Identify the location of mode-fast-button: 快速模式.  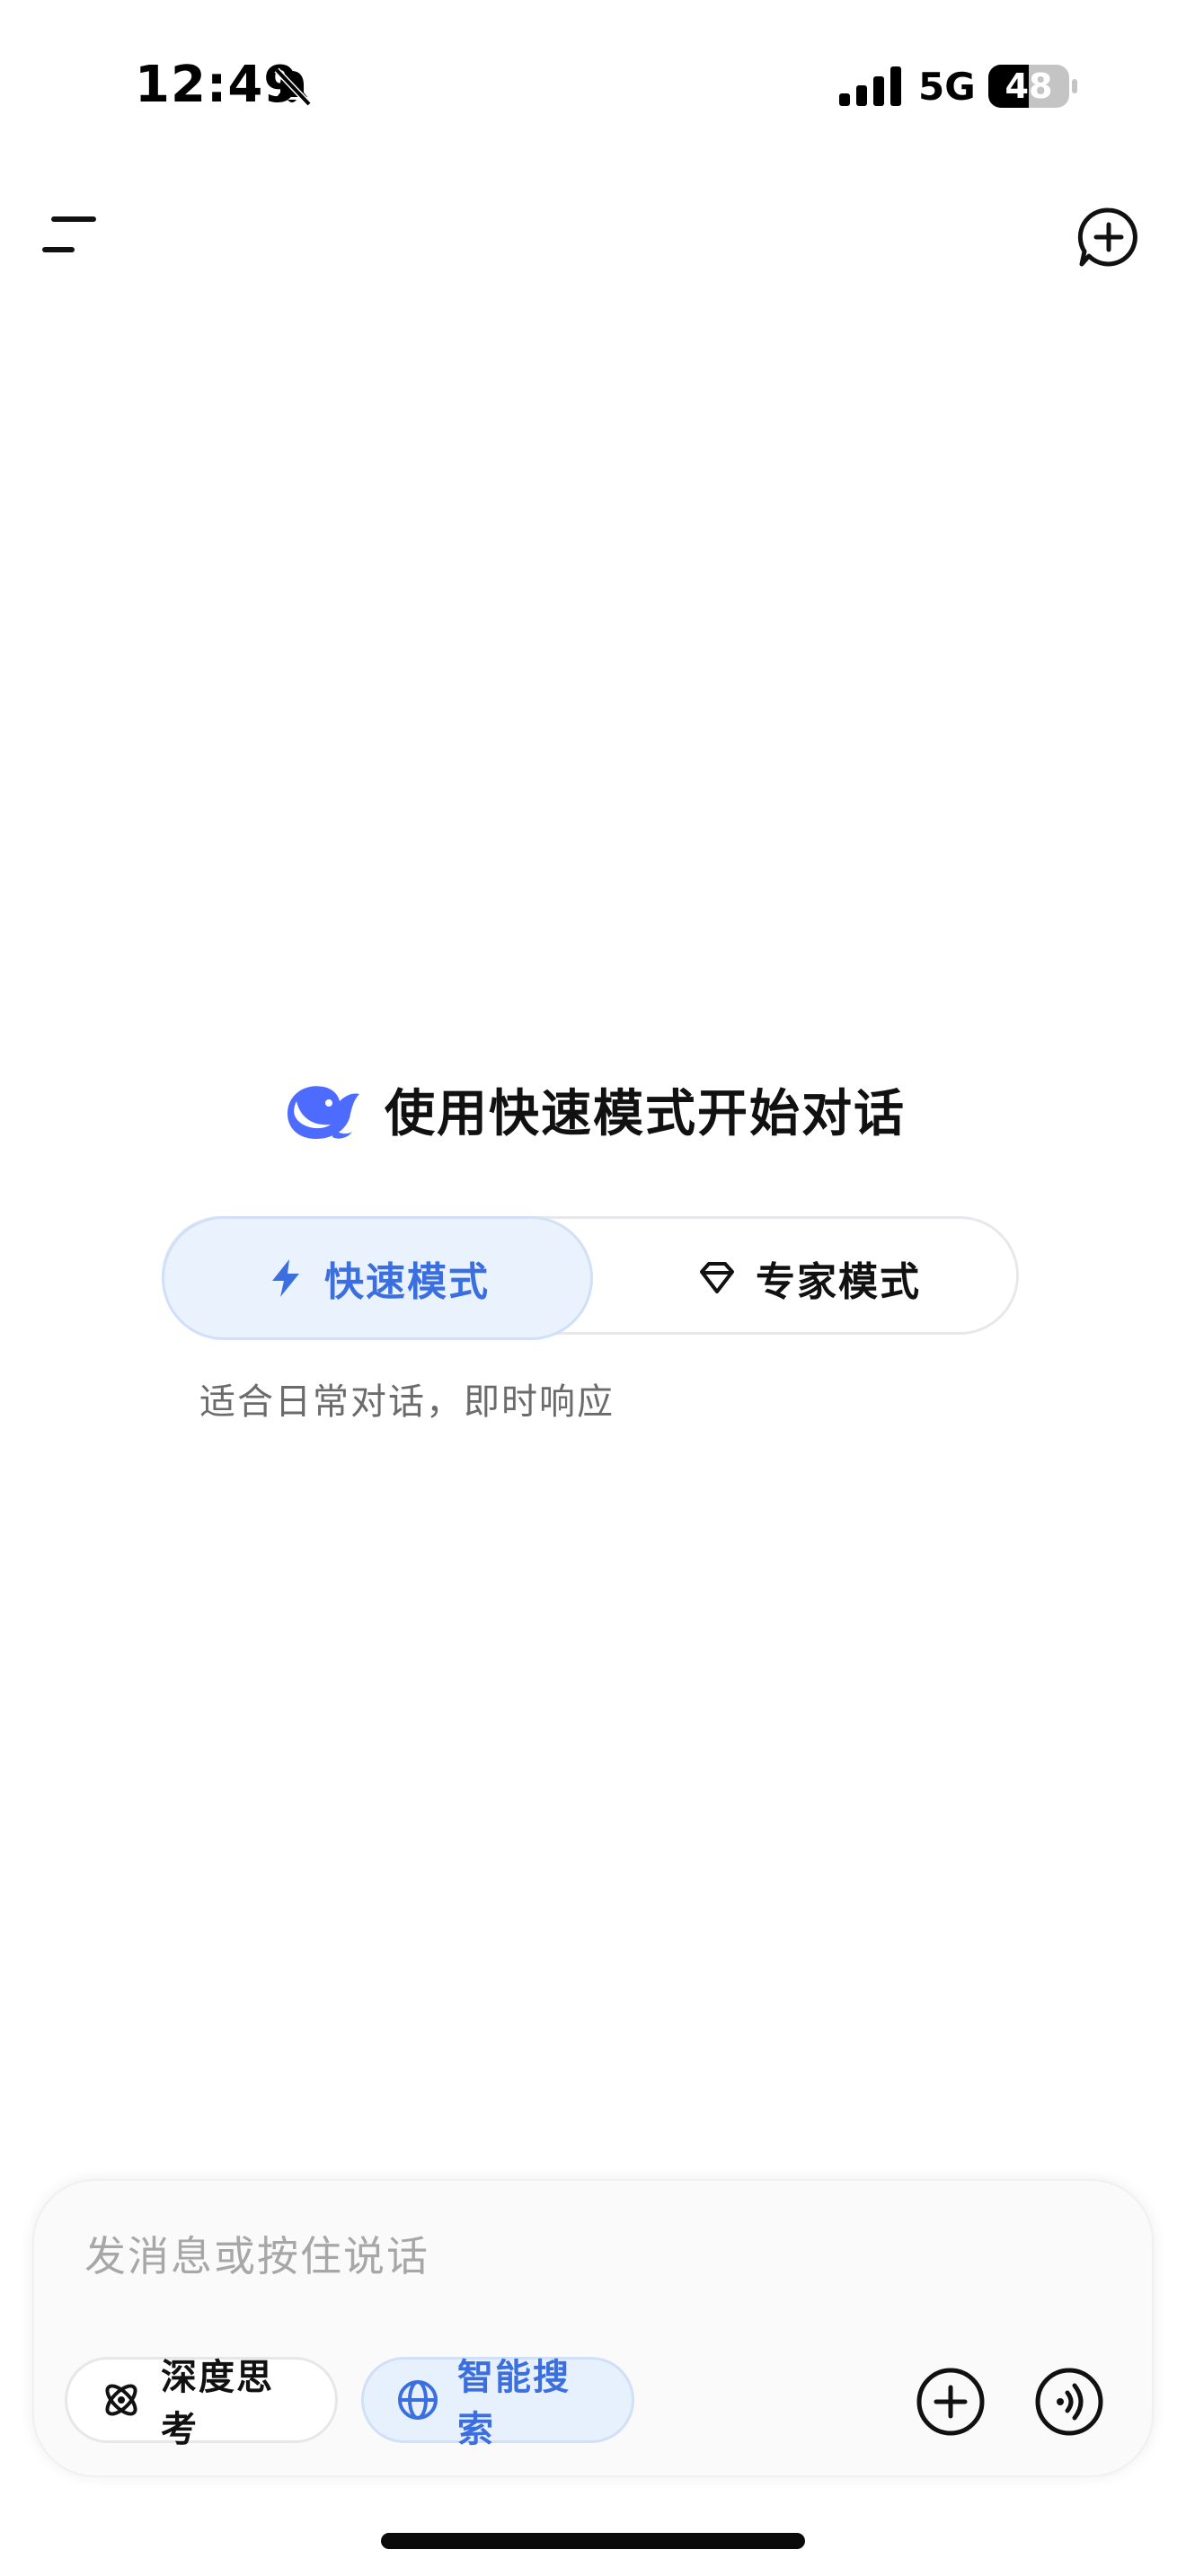
(377, 1278).